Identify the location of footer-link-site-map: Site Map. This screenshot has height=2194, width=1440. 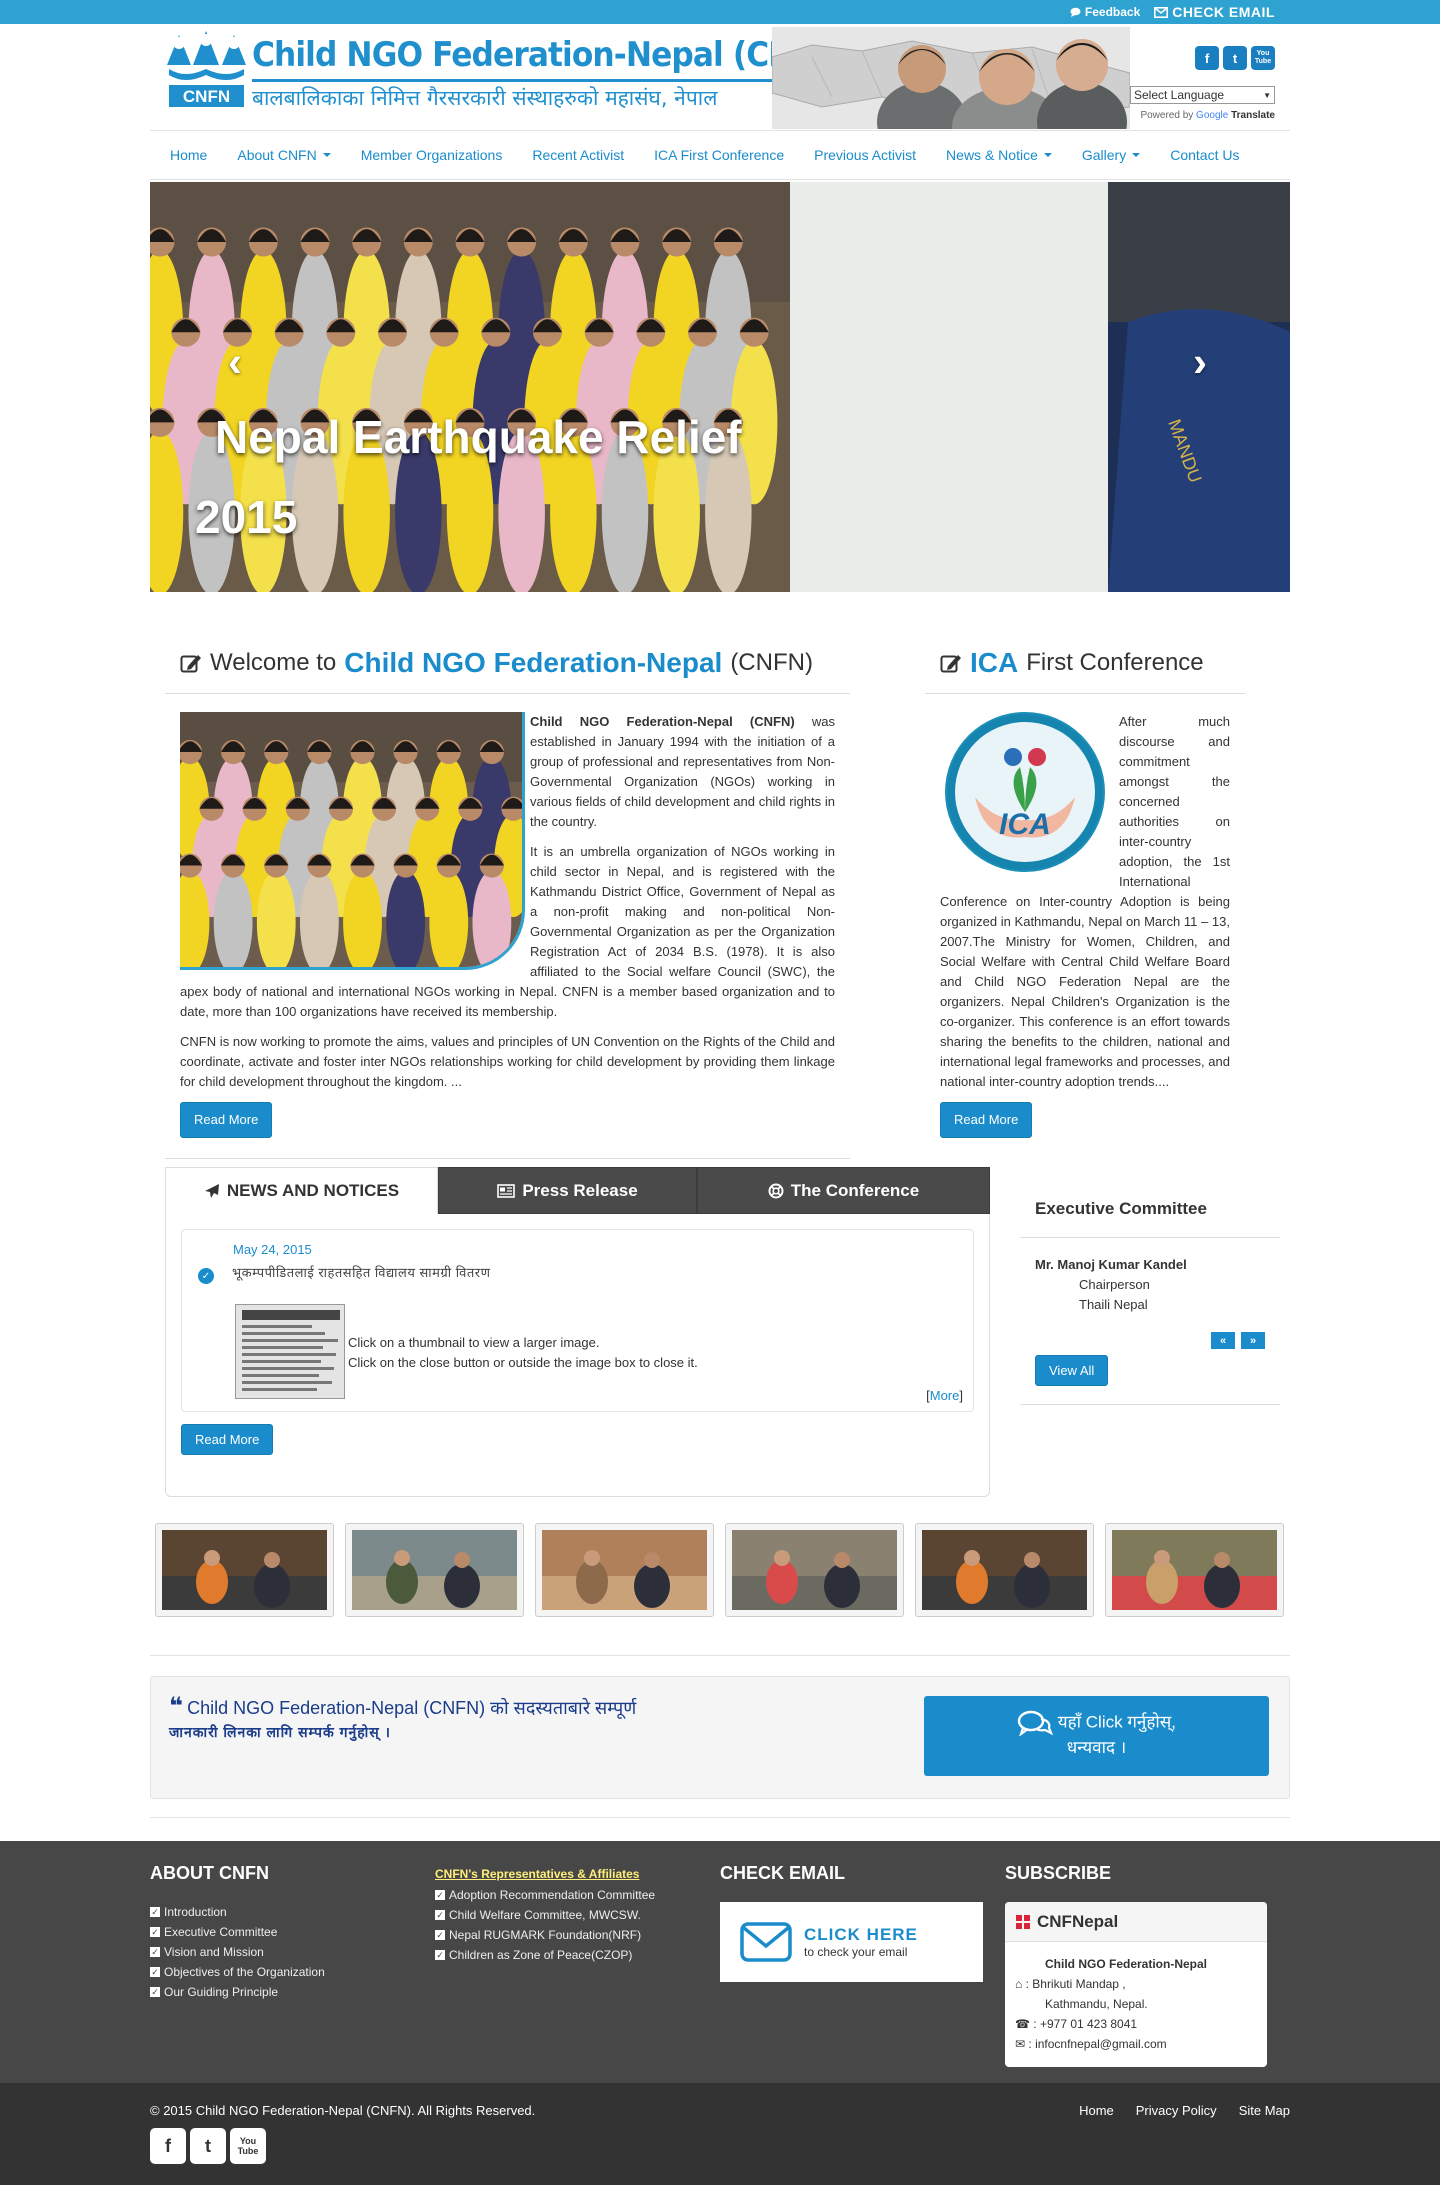
(1264, 2110).